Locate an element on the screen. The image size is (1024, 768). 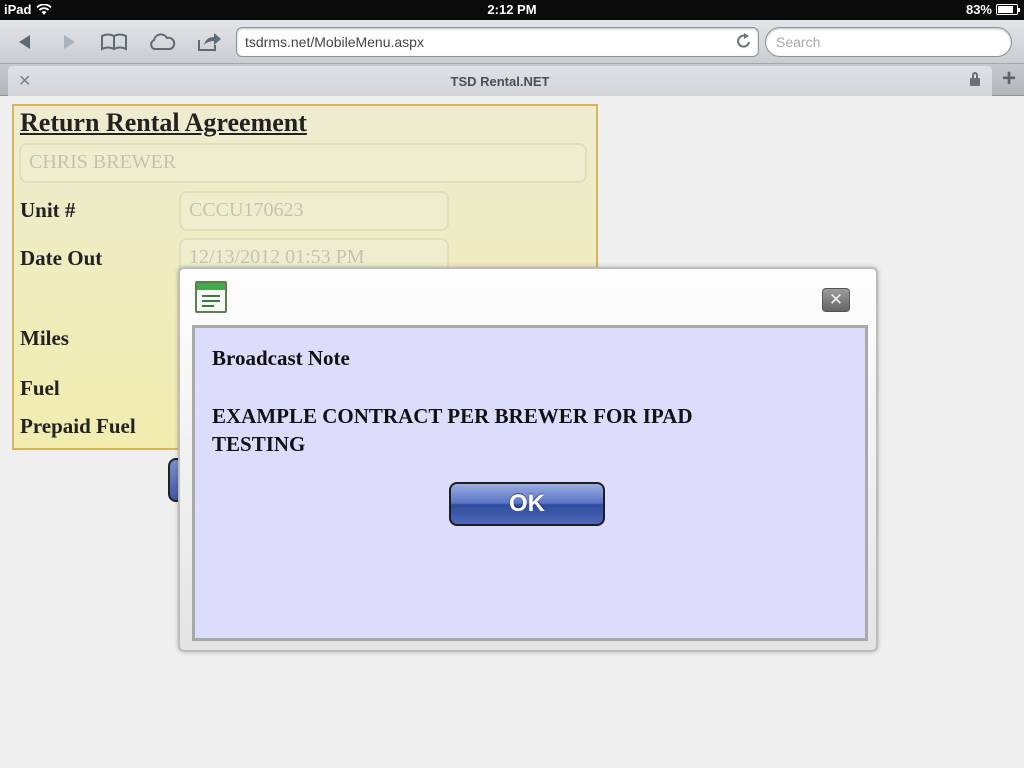
battery-percent: 83% is located at coordinates (978, 9).